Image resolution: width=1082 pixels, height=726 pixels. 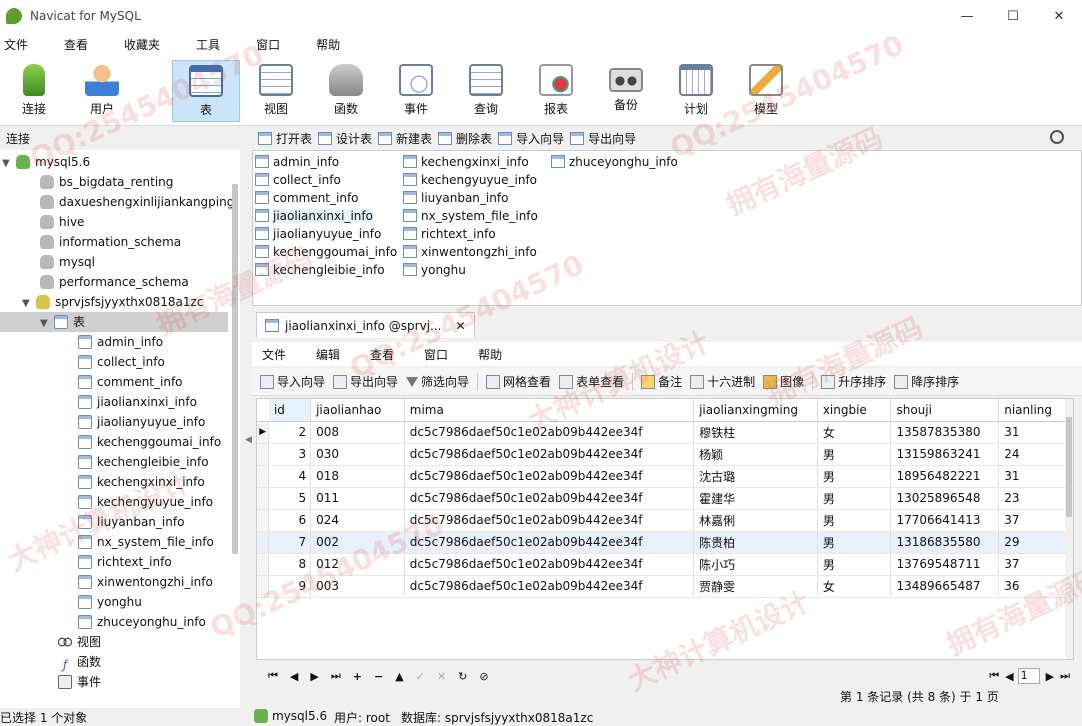 What do you see at coordinates (591, 381) in the screenshot?
I see `form-view-button: 表单查看` at bounding box center [591, 381].